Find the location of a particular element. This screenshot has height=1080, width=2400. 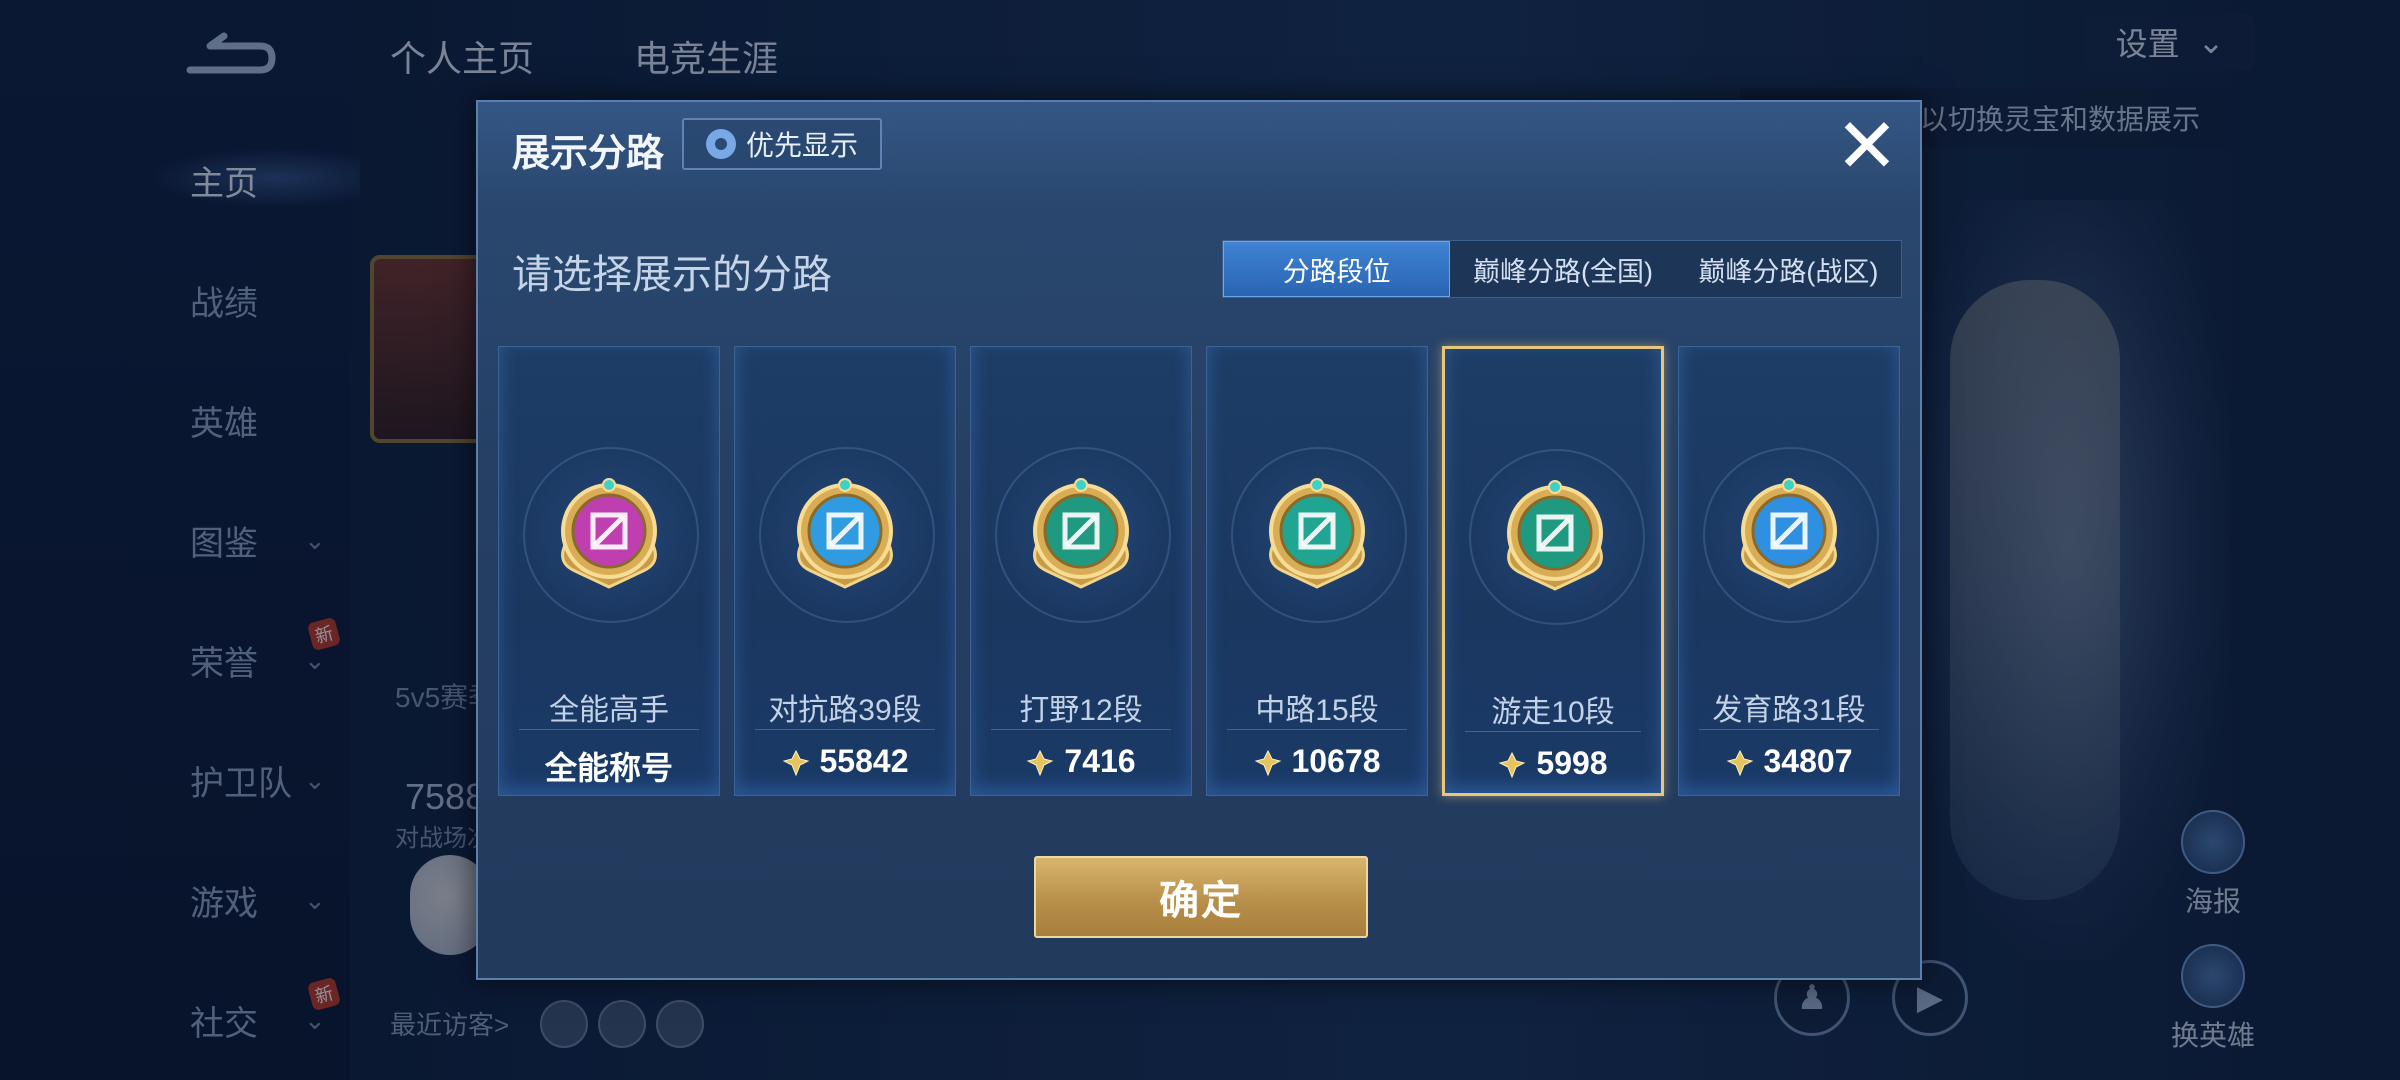

lane-card-value-text: 全能称号 is located at coordinates (608, 768).